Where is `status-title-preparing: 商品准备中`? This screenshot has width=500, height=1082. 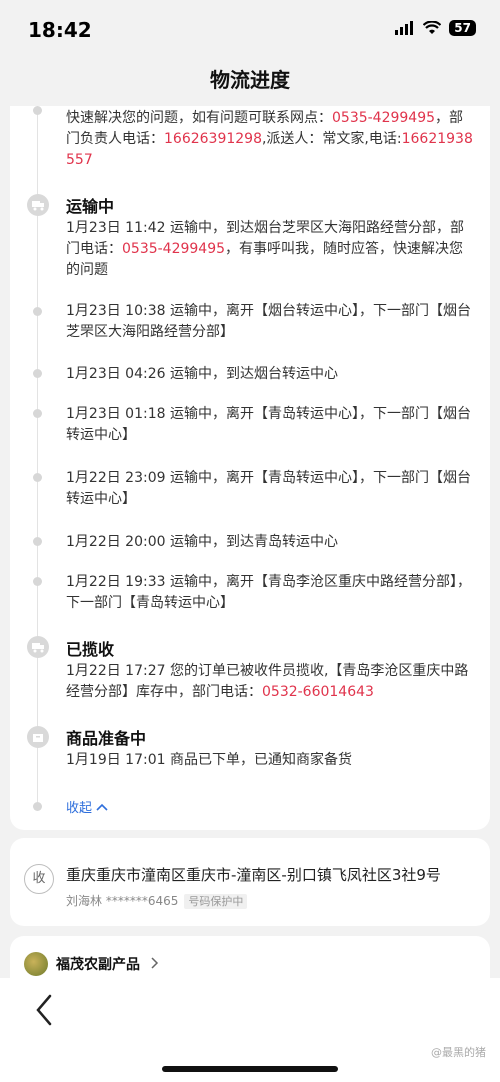 status-title-preparing: 商品准备中 is located at coordinates (106, 738).